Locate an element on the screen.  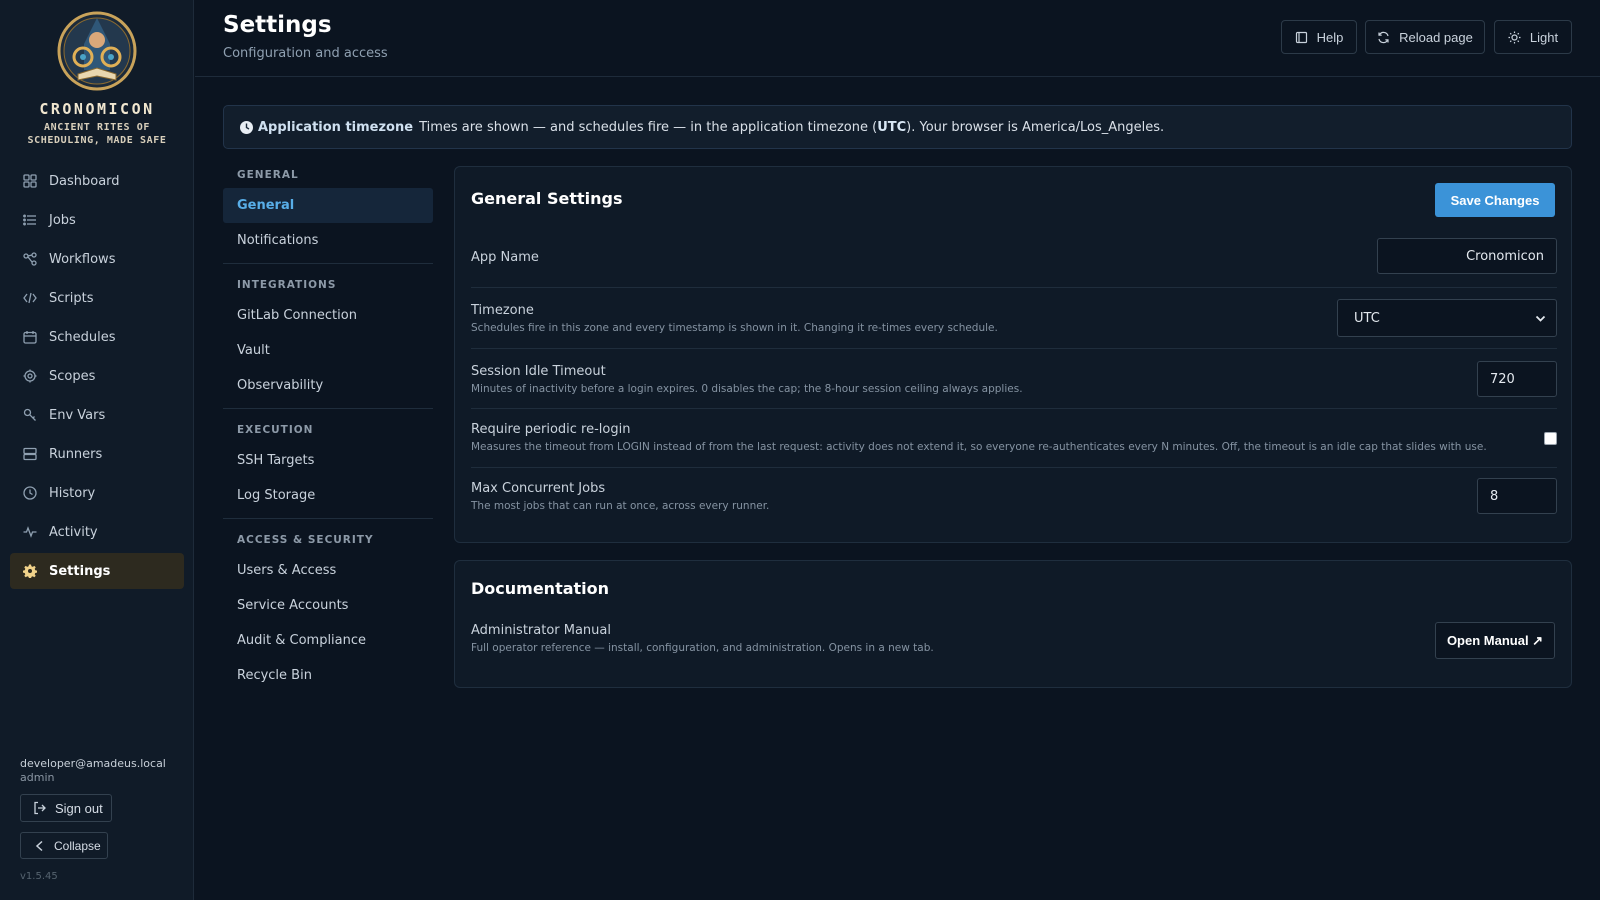
nav-item-schedules: Schedules is located at coordinates (97, 337).